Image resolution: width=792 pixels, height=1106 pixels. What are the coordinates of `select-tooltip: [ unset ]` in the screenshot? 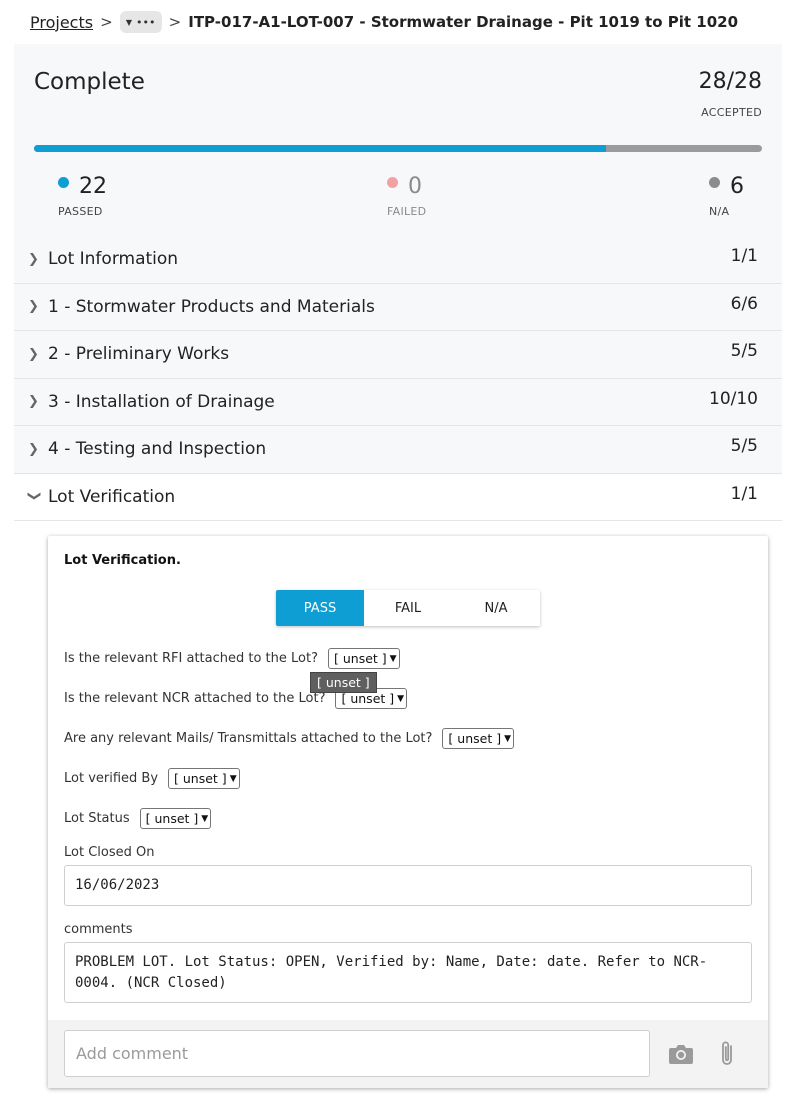 It's located at (343, 682).